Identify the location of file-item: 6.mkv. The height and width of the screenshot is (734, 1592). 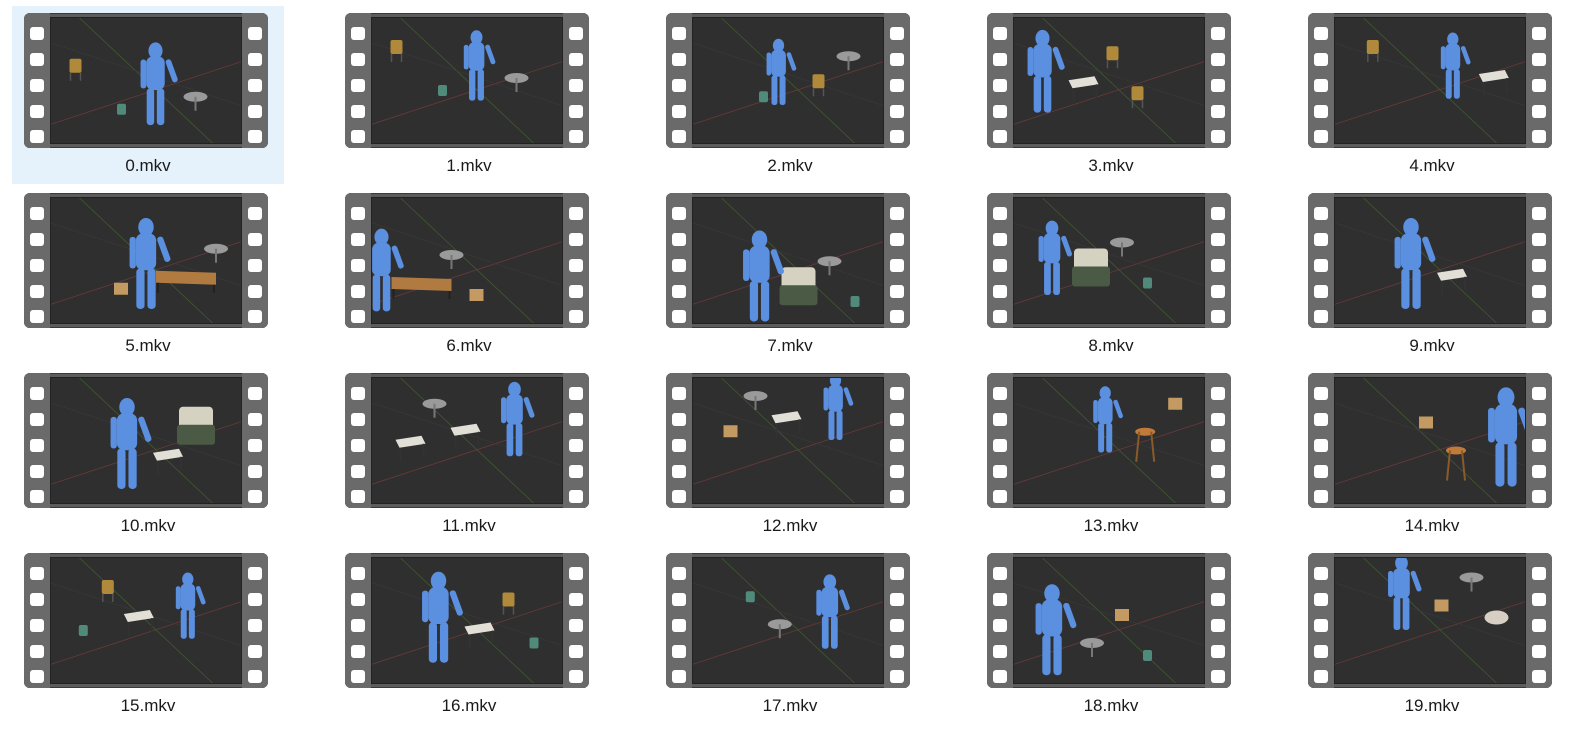
(469, 275).